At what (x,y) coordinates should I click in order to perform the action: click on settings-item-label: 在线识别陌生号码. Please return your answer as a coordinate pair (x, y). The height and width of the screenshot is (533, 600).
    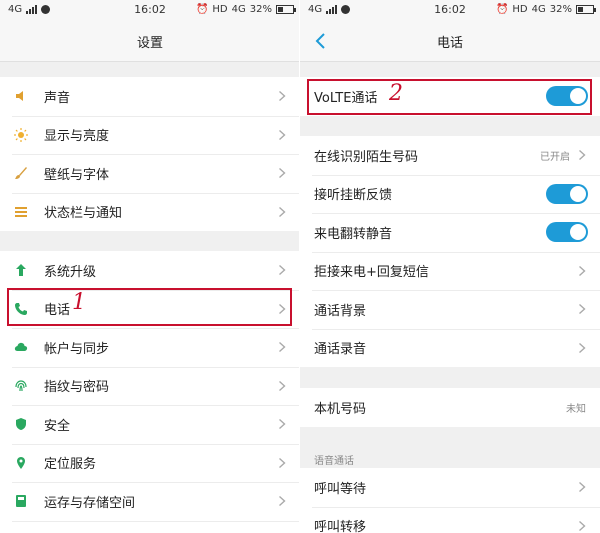
    Looking at the image, I should click on (366, 157).